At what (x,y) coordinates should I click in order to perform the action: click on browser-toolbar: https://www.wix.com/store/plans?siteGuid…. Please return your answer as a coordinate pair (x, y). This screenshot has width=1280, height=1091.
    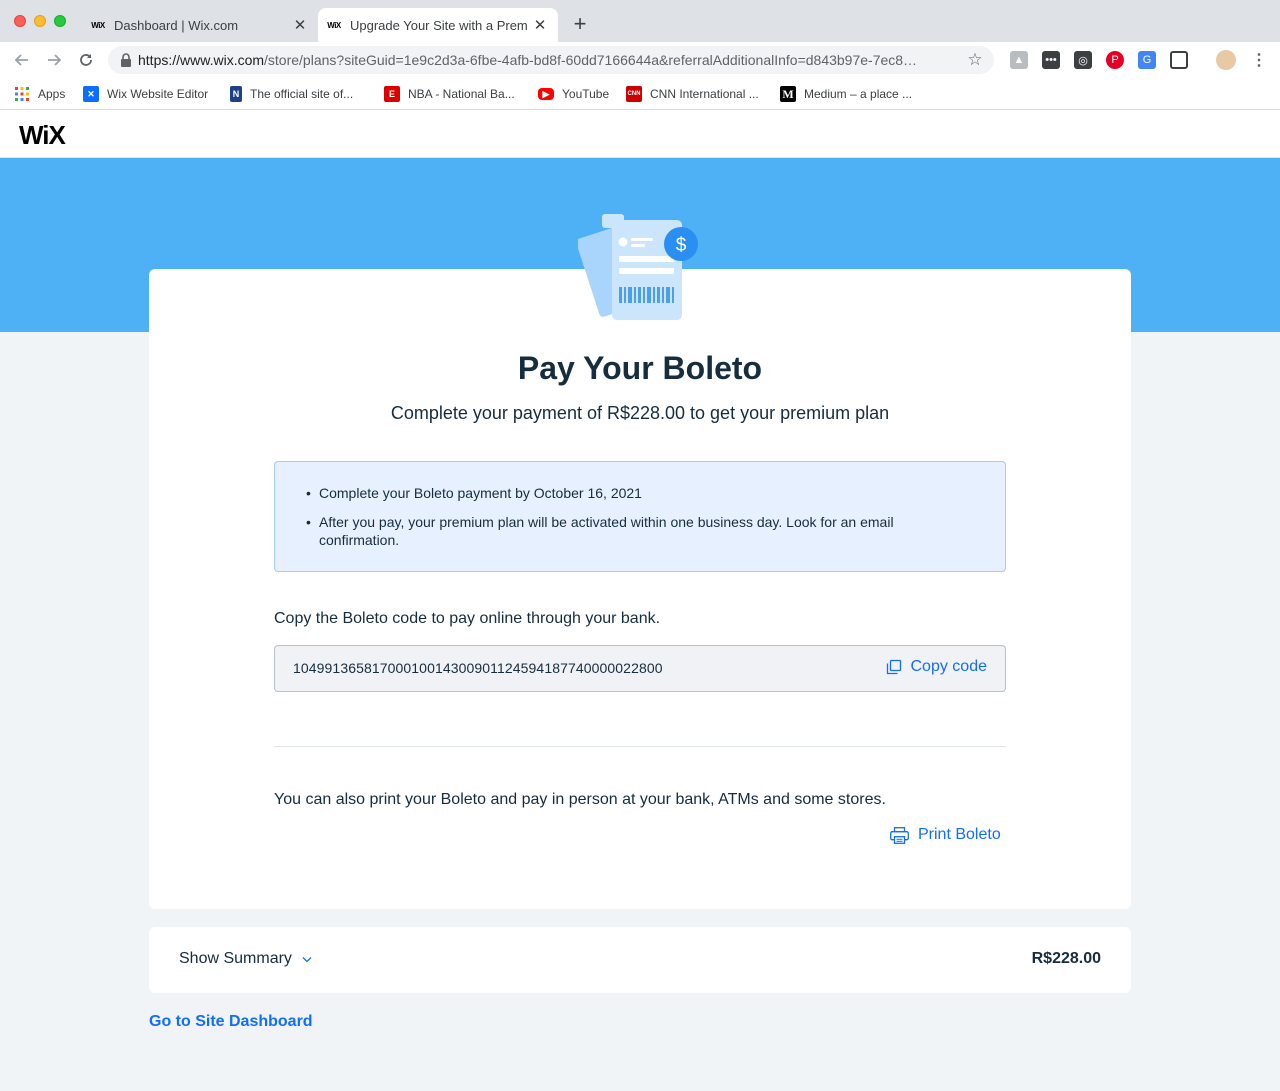
    Looking at the image, I should click on (640, 60).